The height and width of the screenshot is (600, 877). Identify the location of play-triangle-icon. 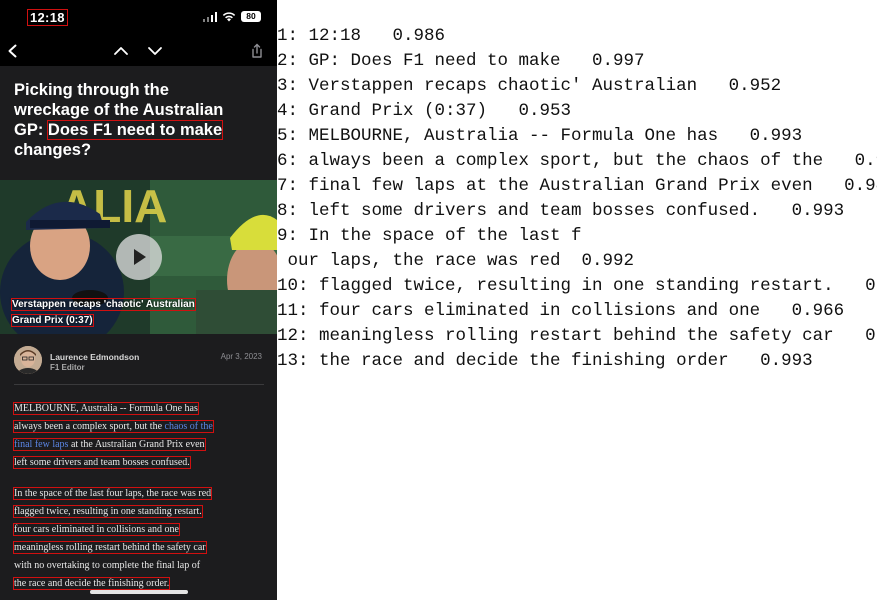
(140, 257).